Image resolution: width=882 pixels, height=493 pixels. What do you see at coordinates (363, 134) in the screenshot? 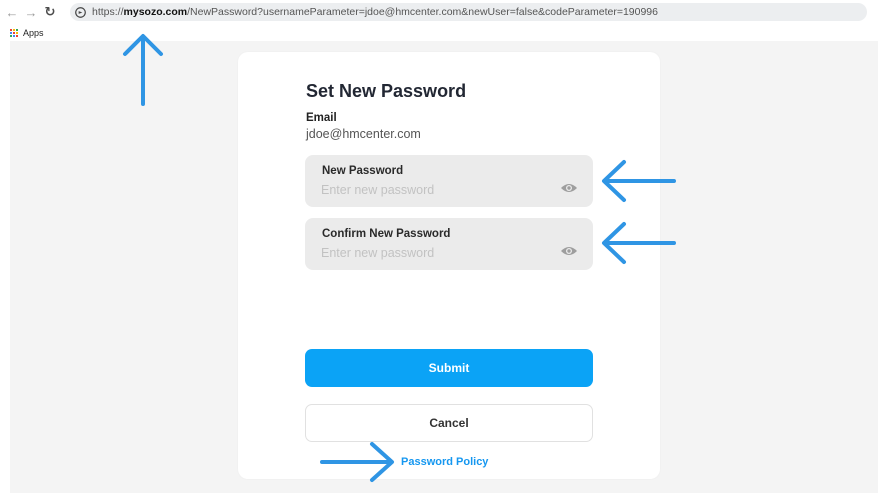
I see `email-value: jdoe@hmcenter.com` at bounding box center [363, 134].